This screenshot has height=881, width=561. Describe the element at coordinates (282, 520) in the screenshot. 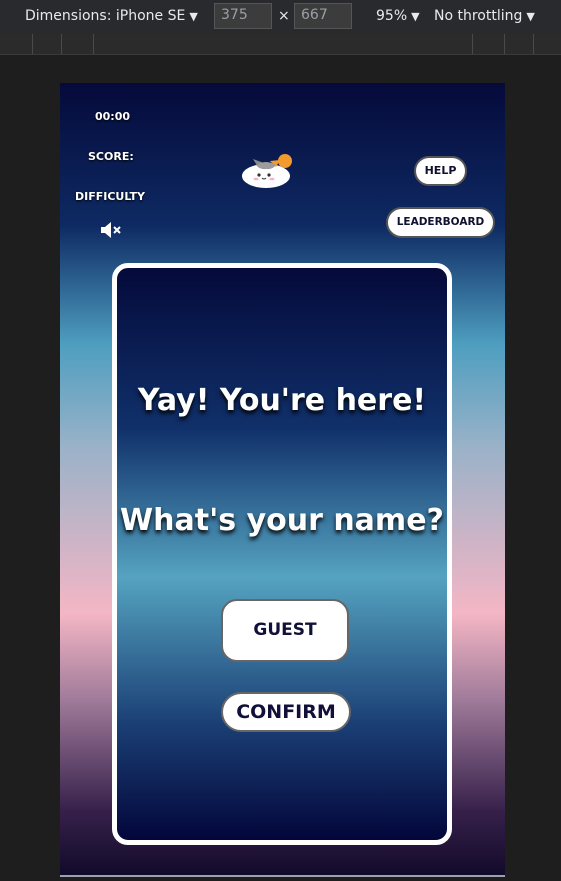

I see `name-question-text: What's your name?` at that location.